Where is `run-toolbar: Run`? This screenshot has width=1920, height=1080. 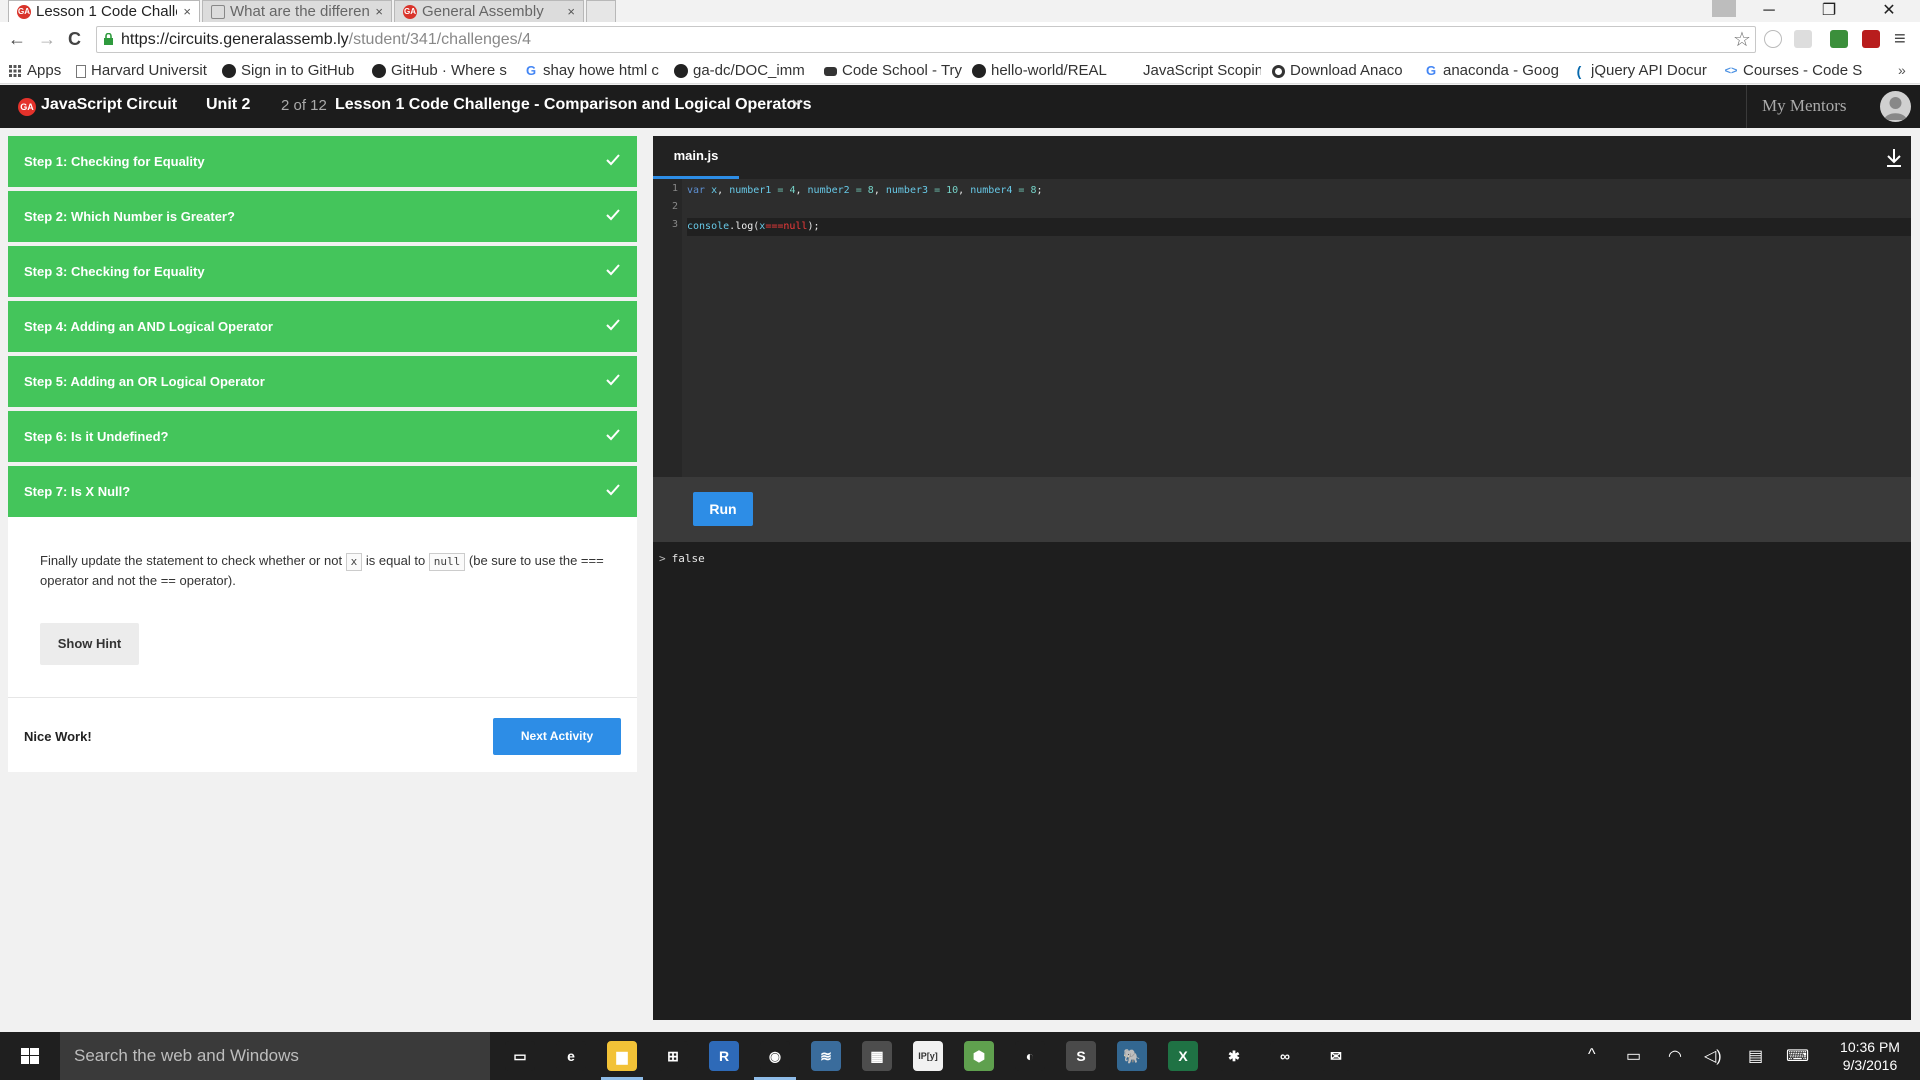
run-toolbar: Run is located at coordinates (1282, 509).